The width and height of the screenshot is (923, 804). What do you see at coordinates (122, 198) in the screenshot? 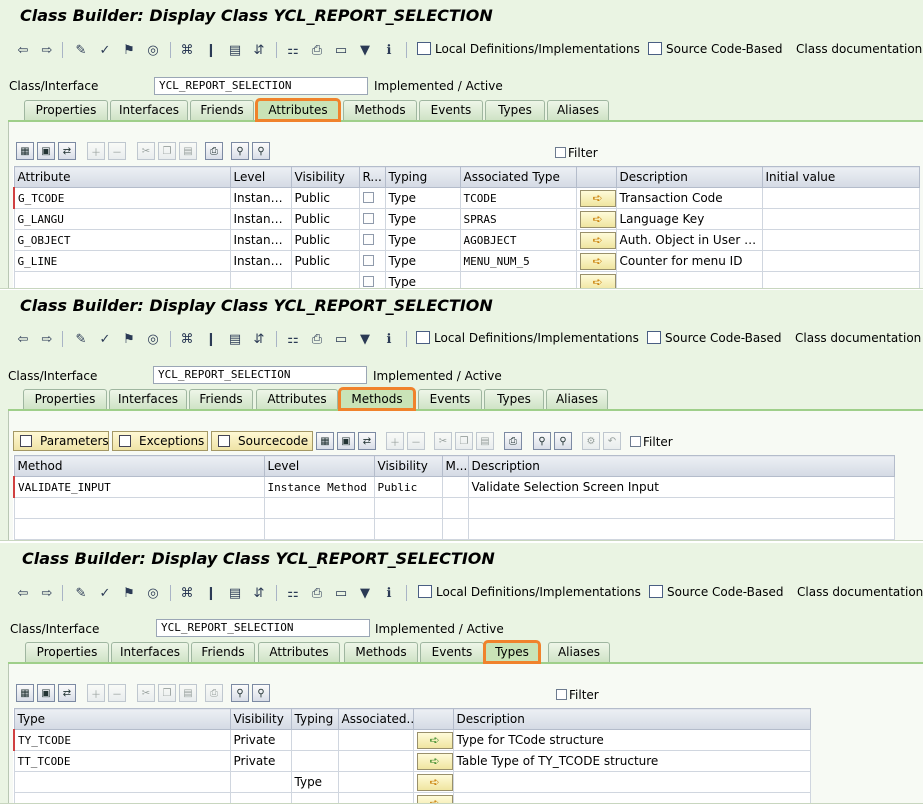
I see `cell-attribute: G_TCODE` at bounding box center [122, 198].